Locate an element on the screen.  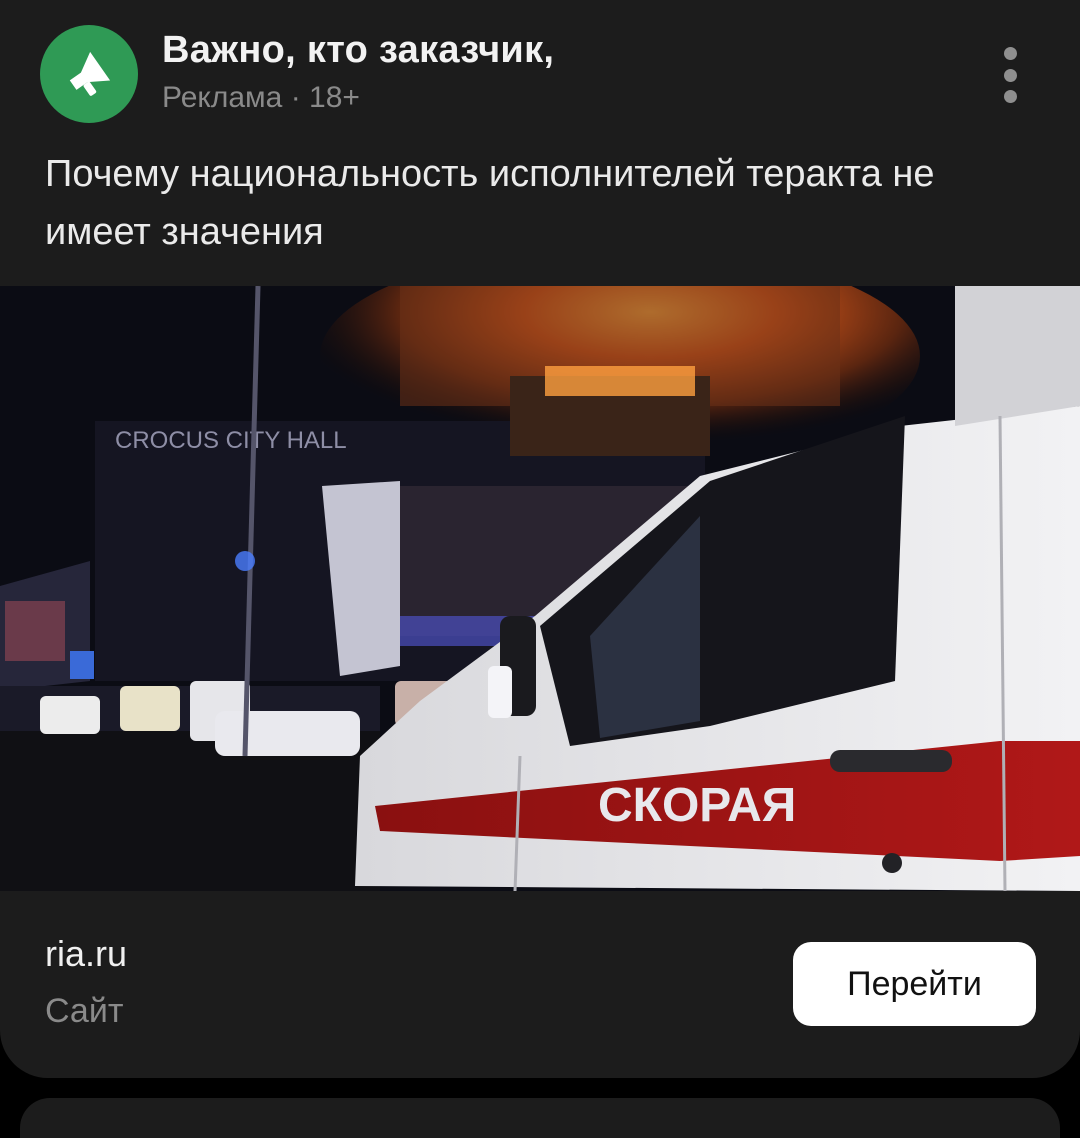
advertiser-avatar is located at coordinates (89, 74).